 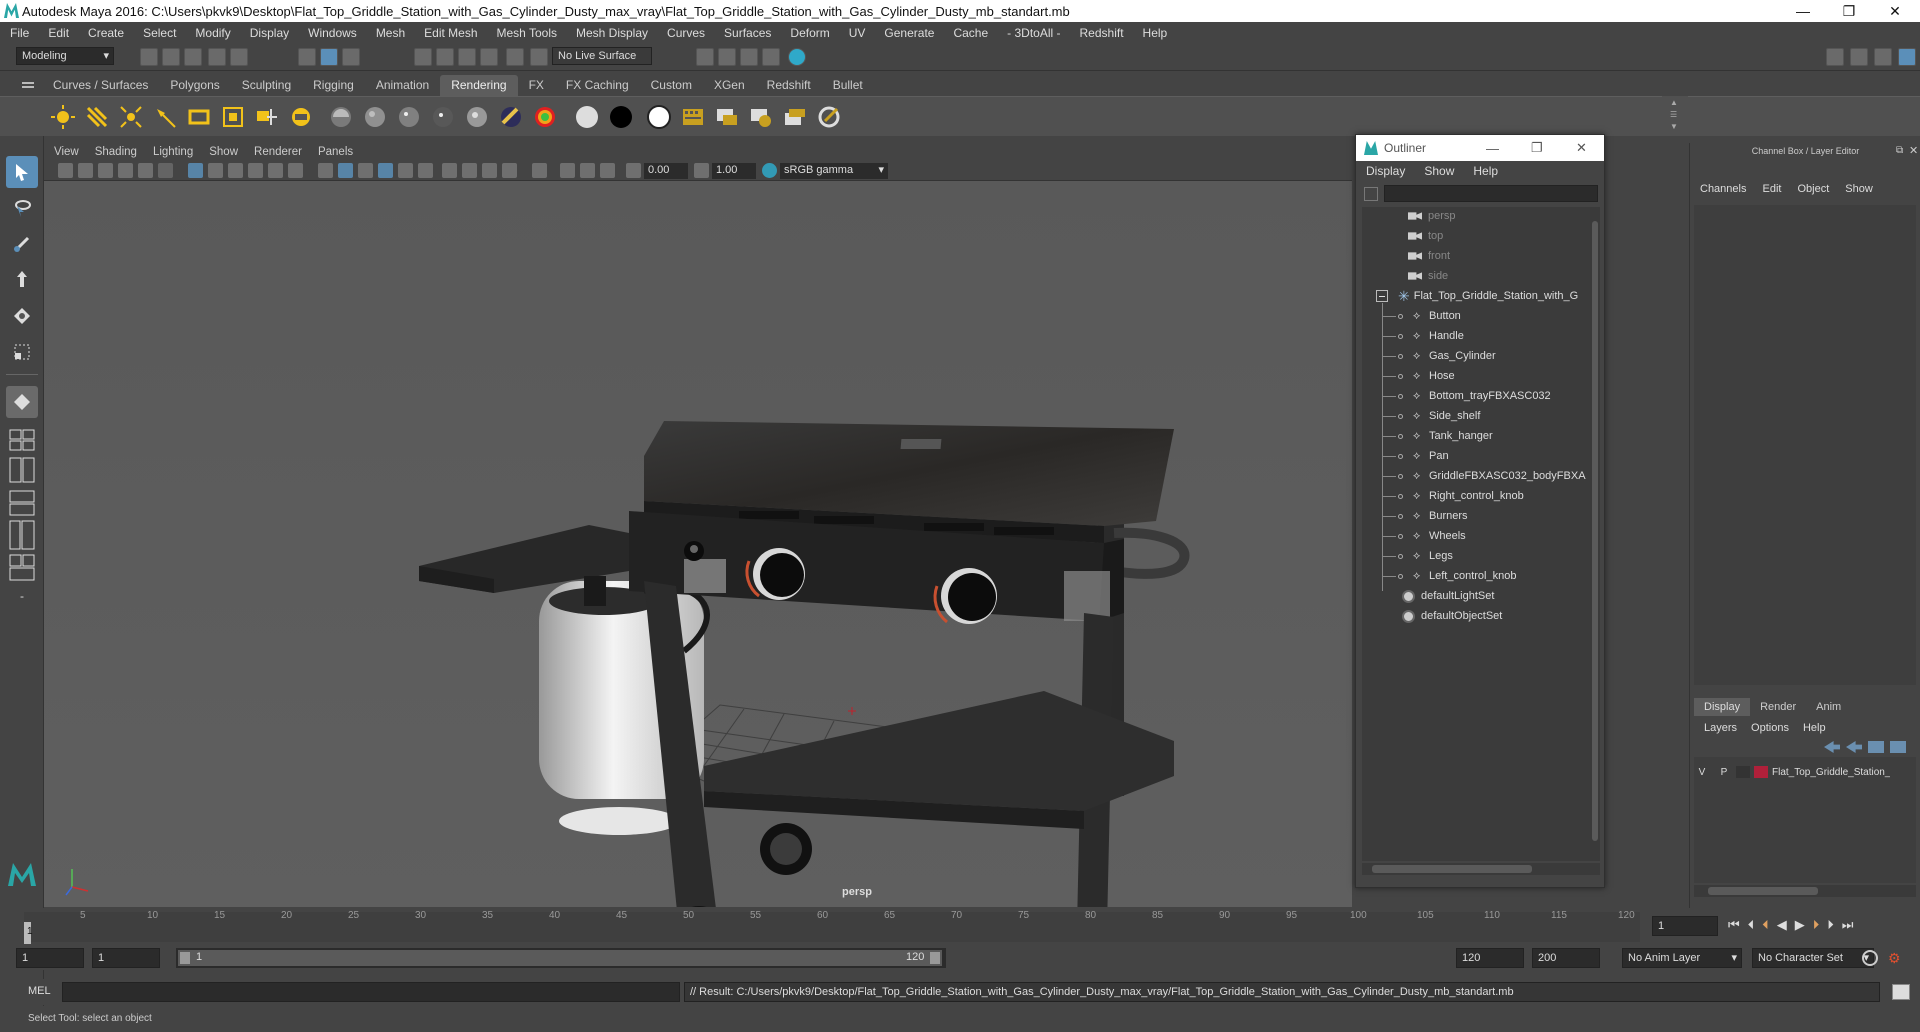 I want to click on xray-icon, so click(x=567, y=170).